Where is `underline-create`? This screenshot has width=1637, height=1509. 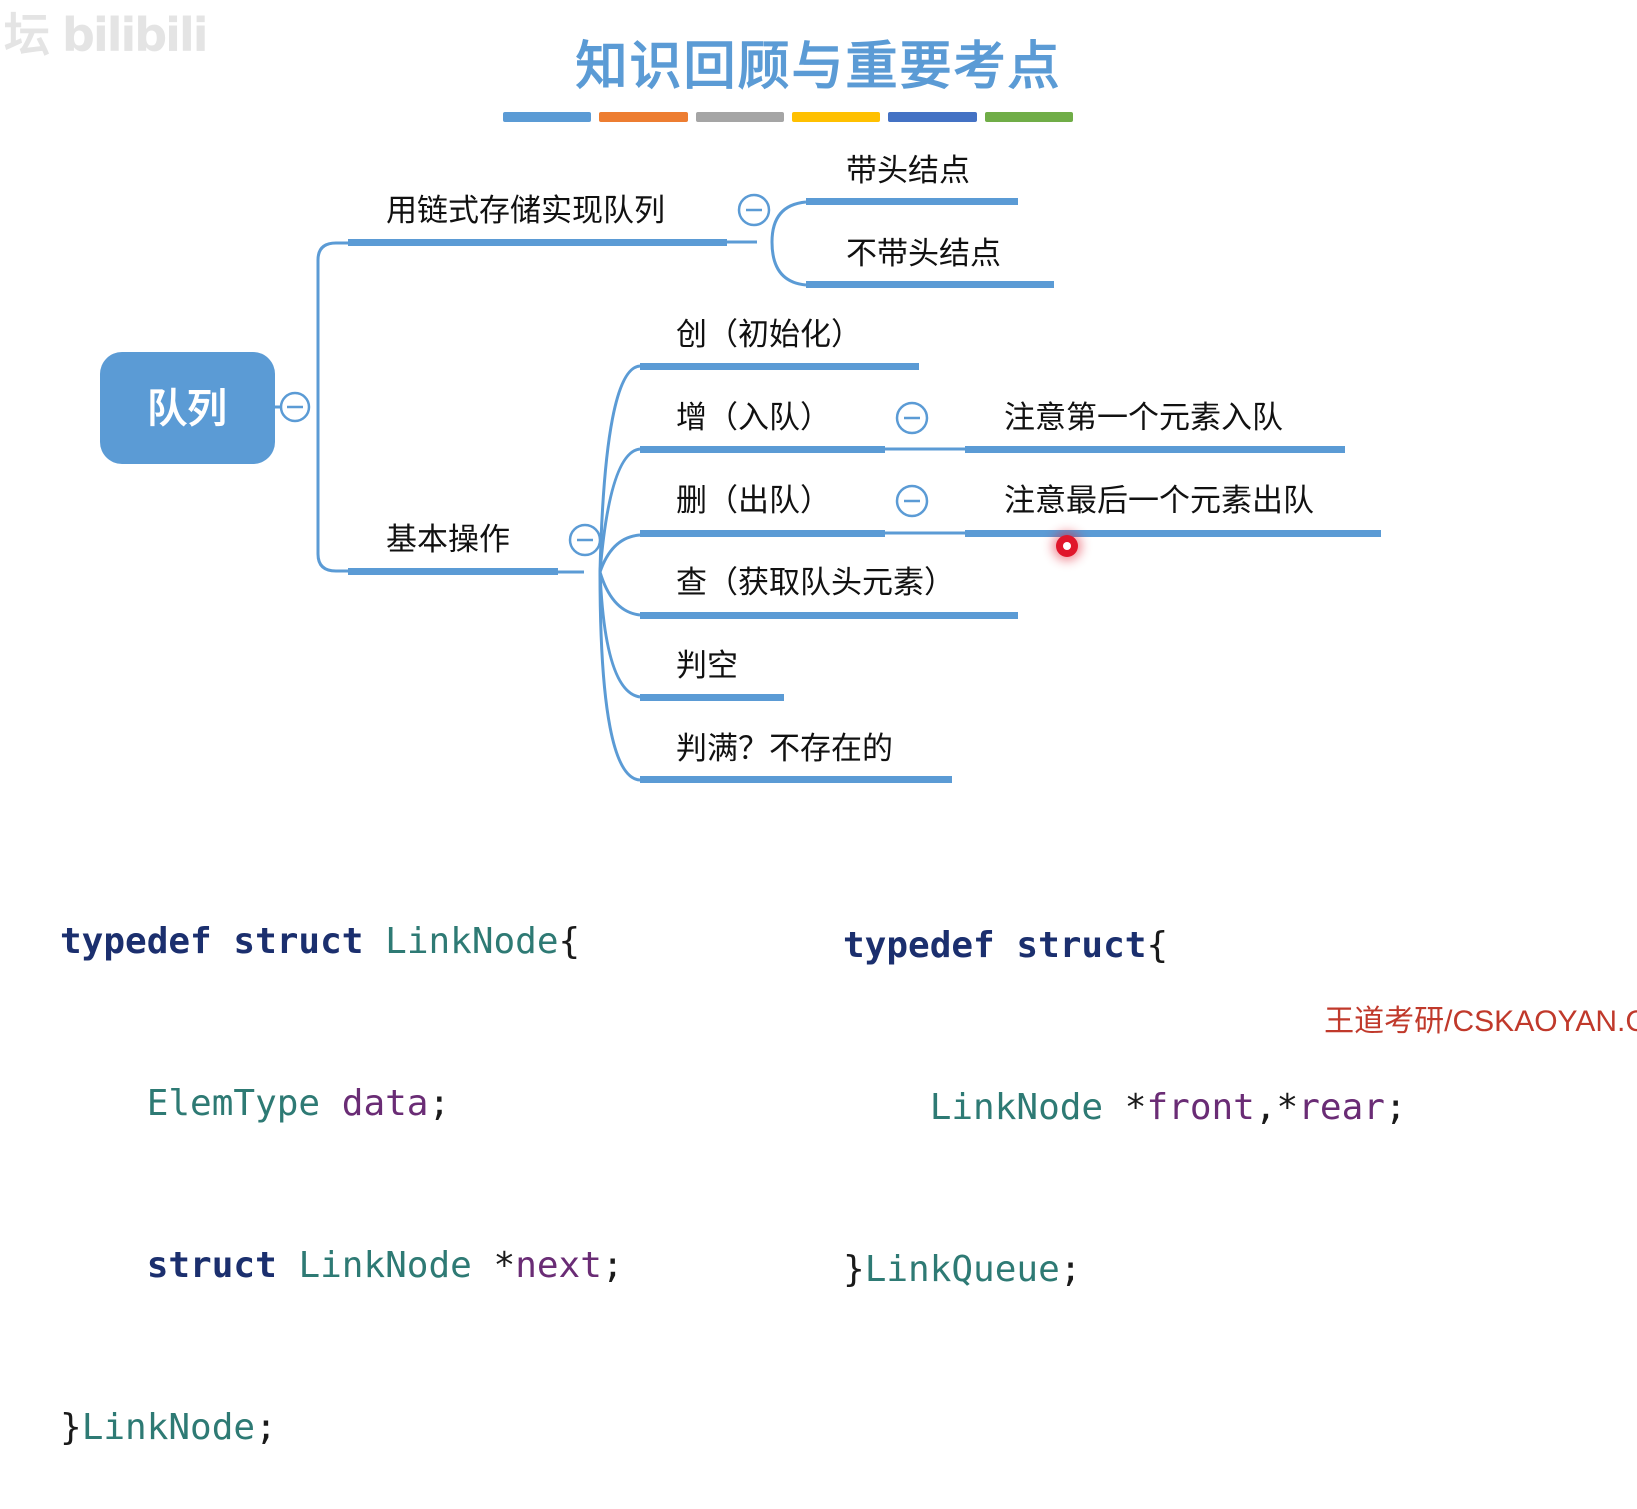 underline-create is located at coordinates (779, 366).